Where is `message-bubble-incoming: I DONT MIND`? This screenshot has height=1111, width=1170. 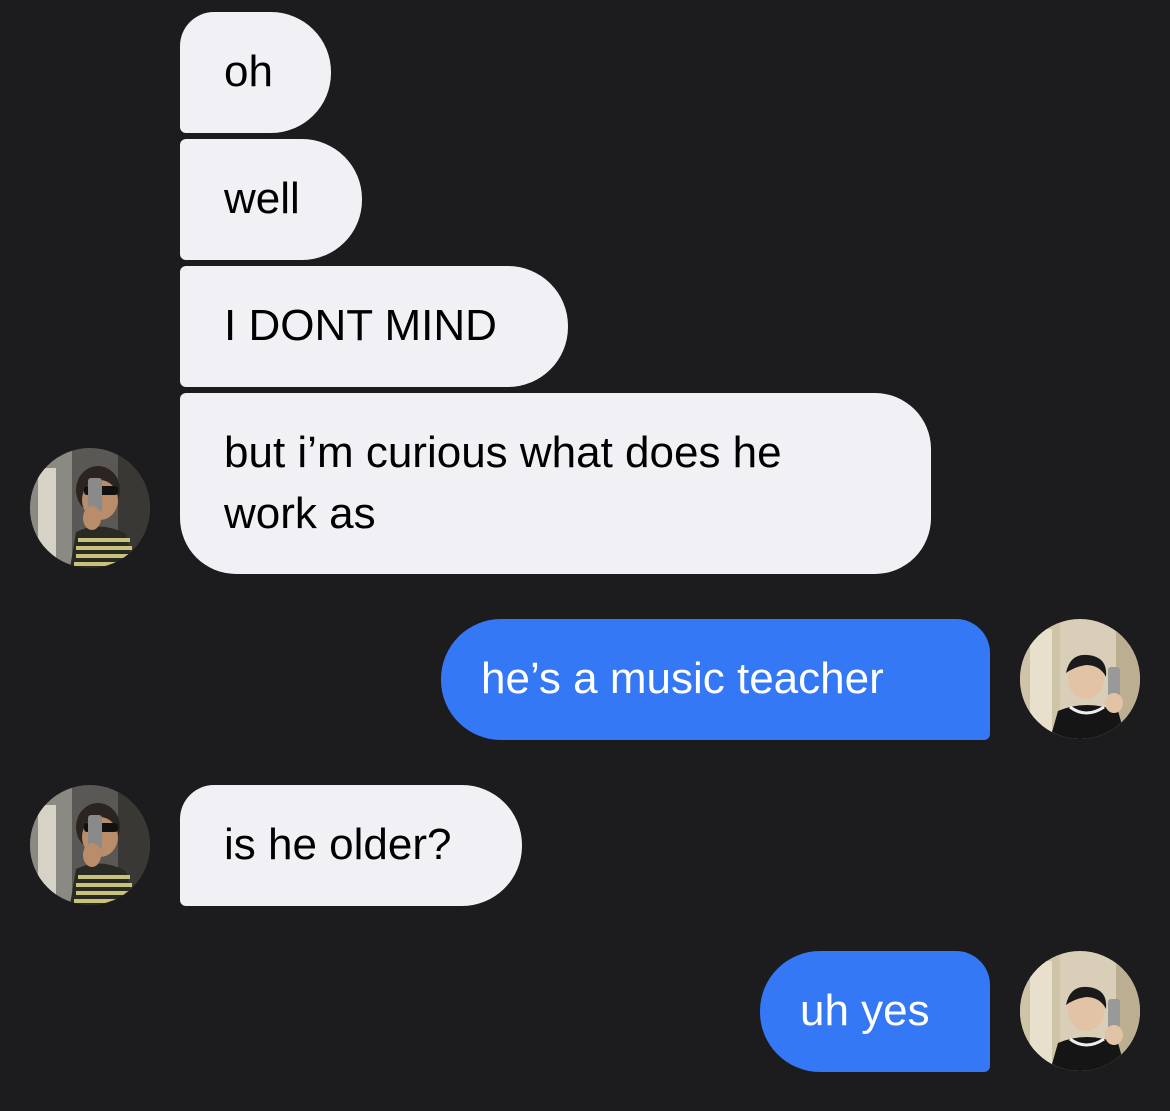
message-bubble-incoming: I DONT MIND is located at coordinates (374, 326).